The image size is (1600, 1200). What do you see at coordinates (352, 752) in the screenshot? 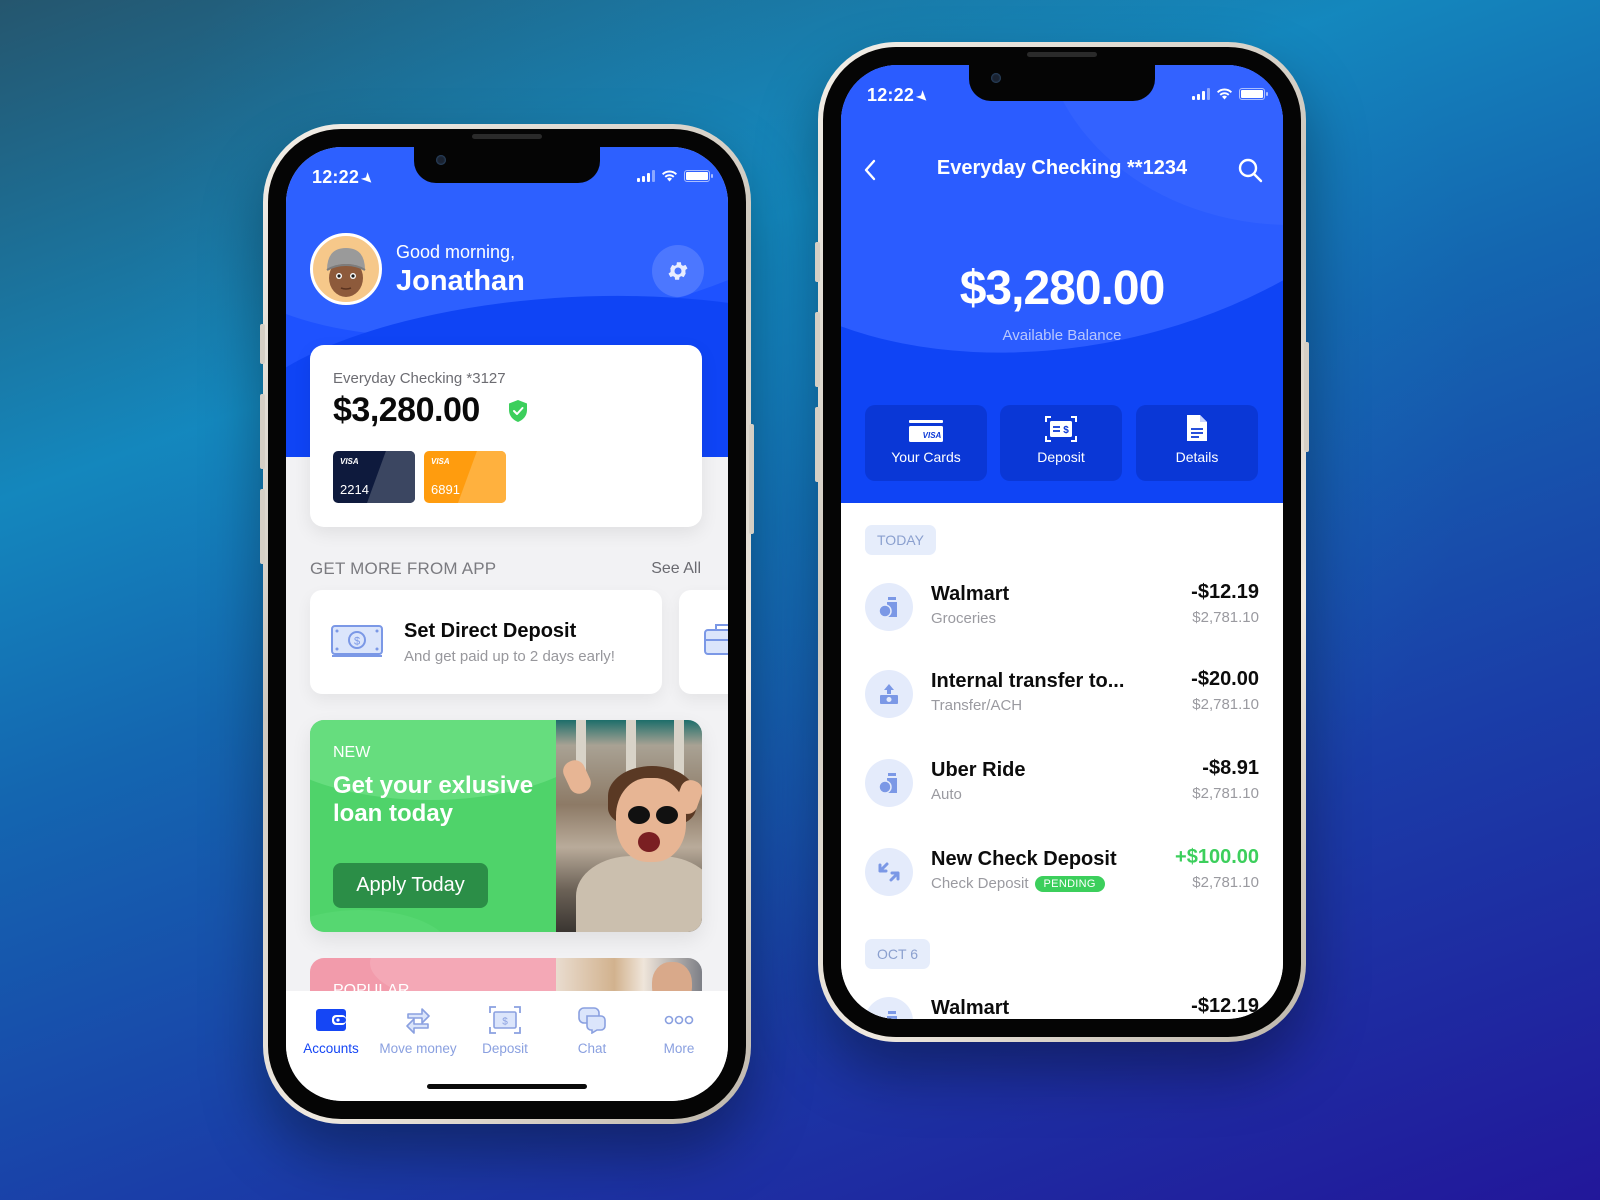
I see `banner-tag: NEW` at bounding box center [352, 752].